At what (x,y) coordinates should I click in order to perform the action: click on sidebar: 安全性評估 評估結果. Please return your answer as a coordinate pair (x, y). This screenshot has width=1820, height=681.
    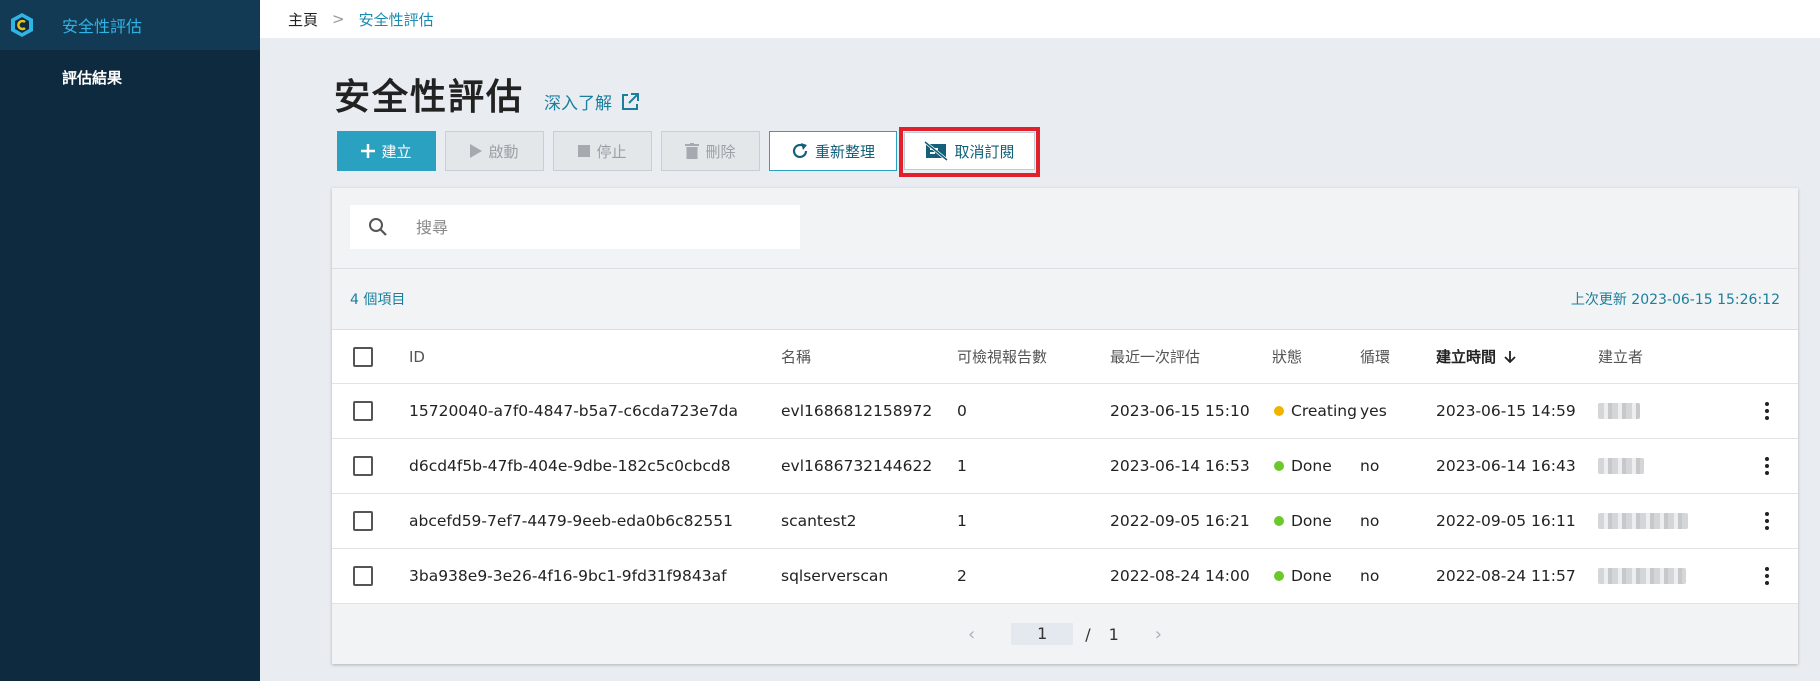
    Looking at the image, I should click on (130, 340).